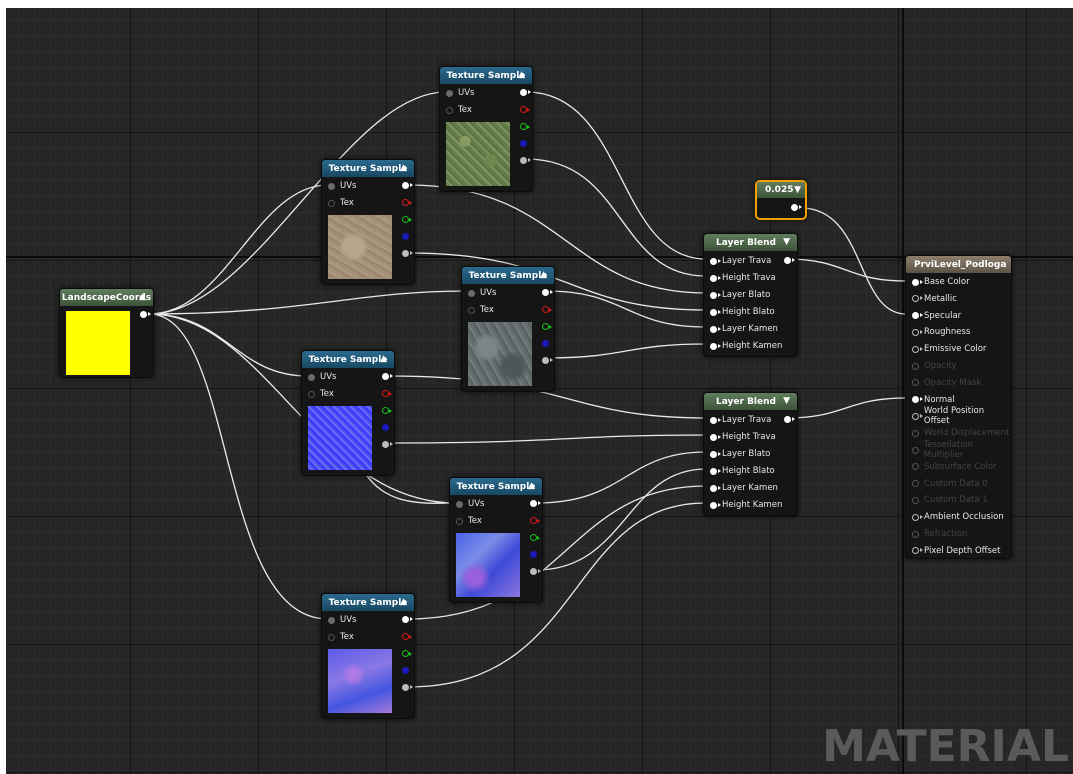 This screenshot has height=774, width=1073. What do you see at coordinates (348, 413) in the screenshot?
I see `texture-sample-normal-grass-node: Texture Sample ▲ UVs Tex` at bounding box center [348, 413].